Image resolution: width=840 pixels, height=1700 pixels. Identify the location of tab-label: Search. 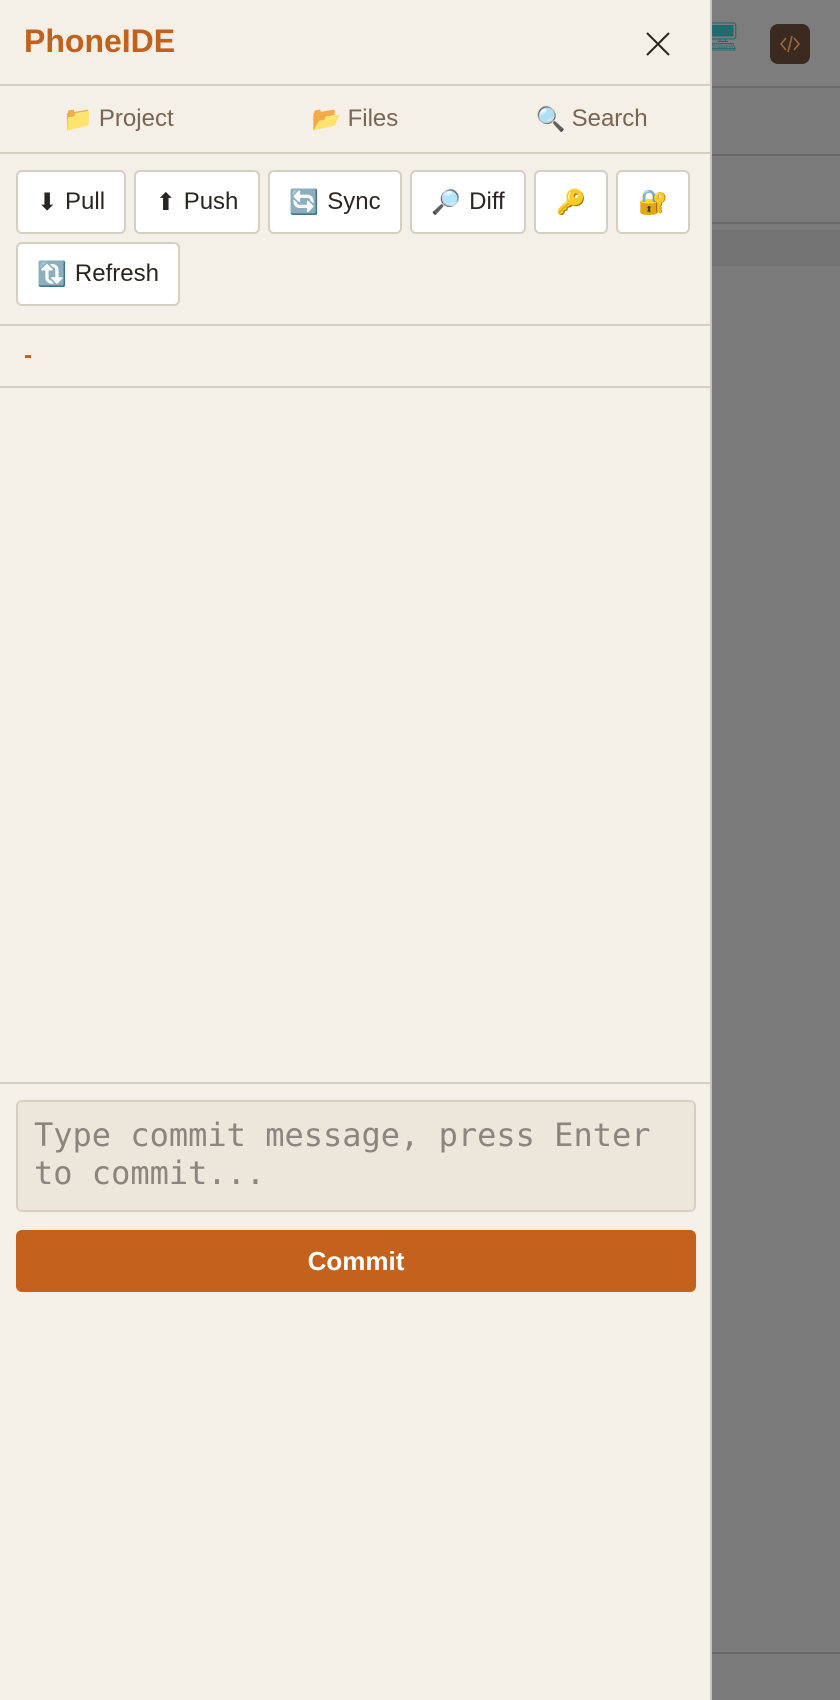
(609, 118).